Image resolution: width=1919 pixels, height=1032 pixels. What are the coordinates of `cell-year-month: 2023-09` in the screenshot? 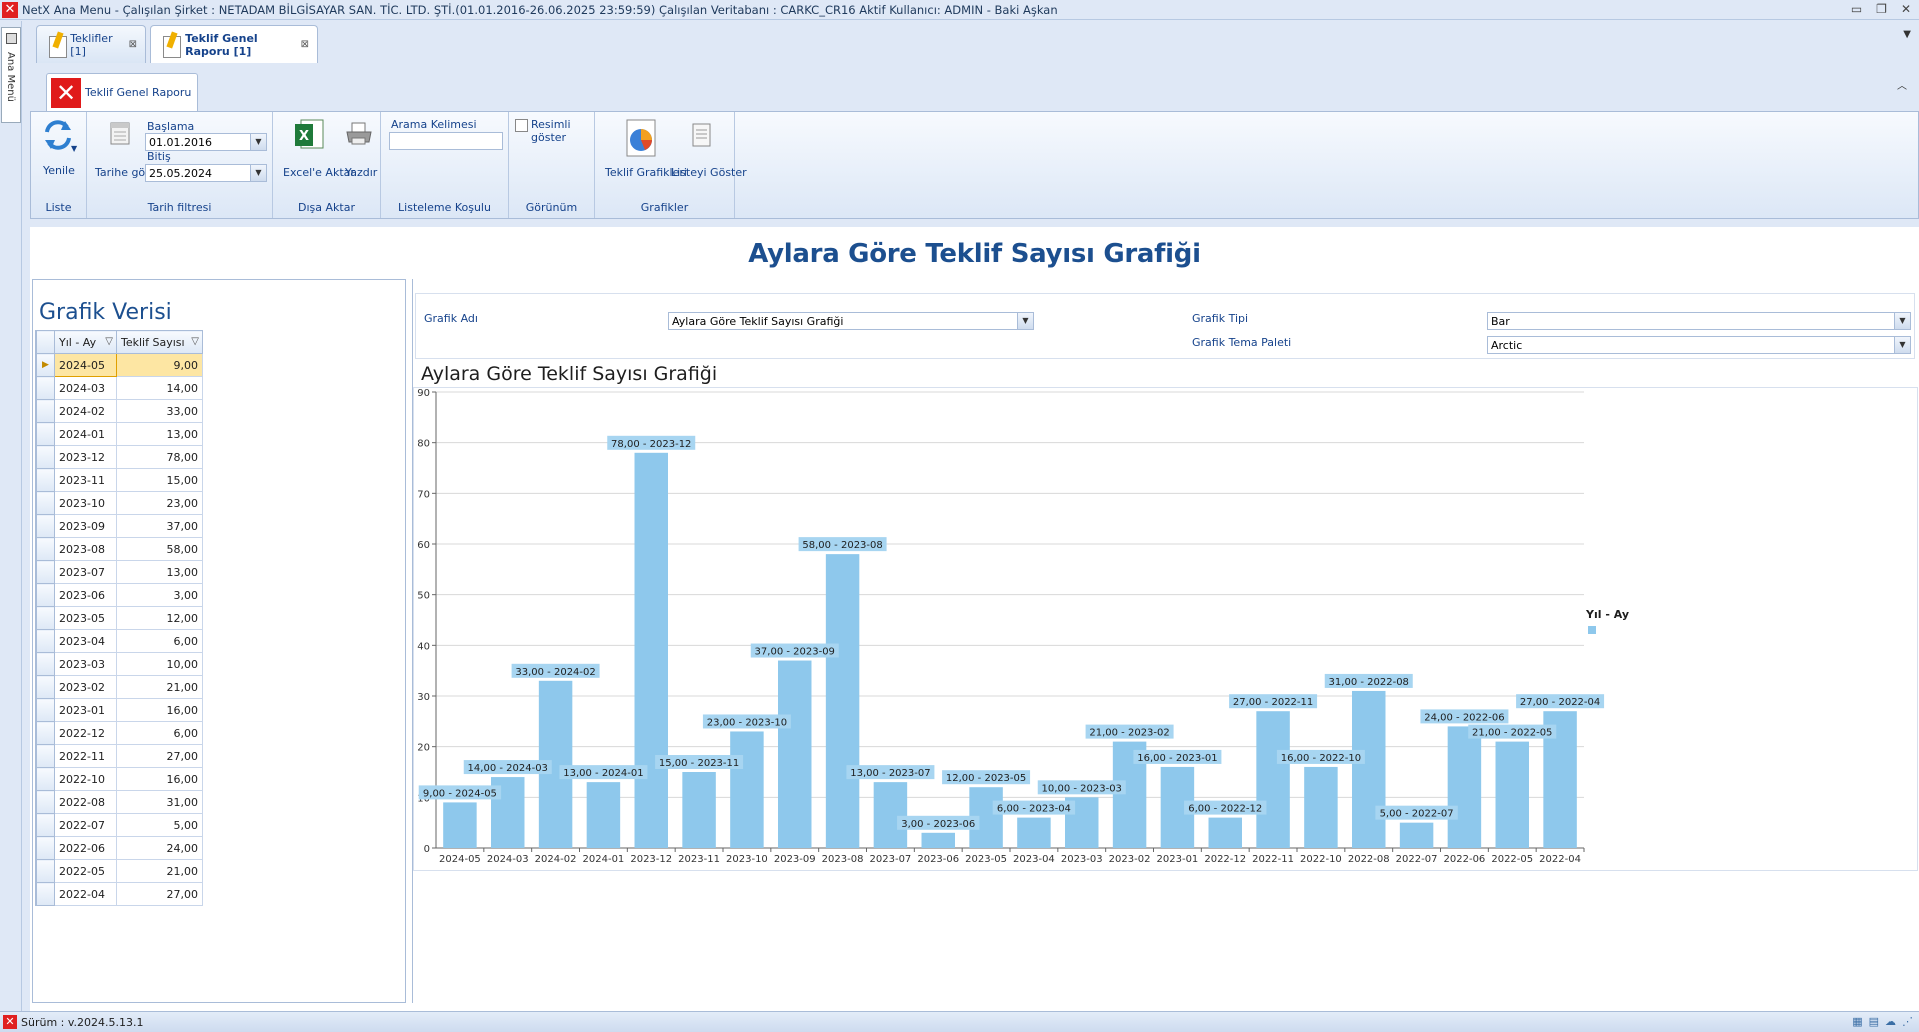 It's located at (85, 526).